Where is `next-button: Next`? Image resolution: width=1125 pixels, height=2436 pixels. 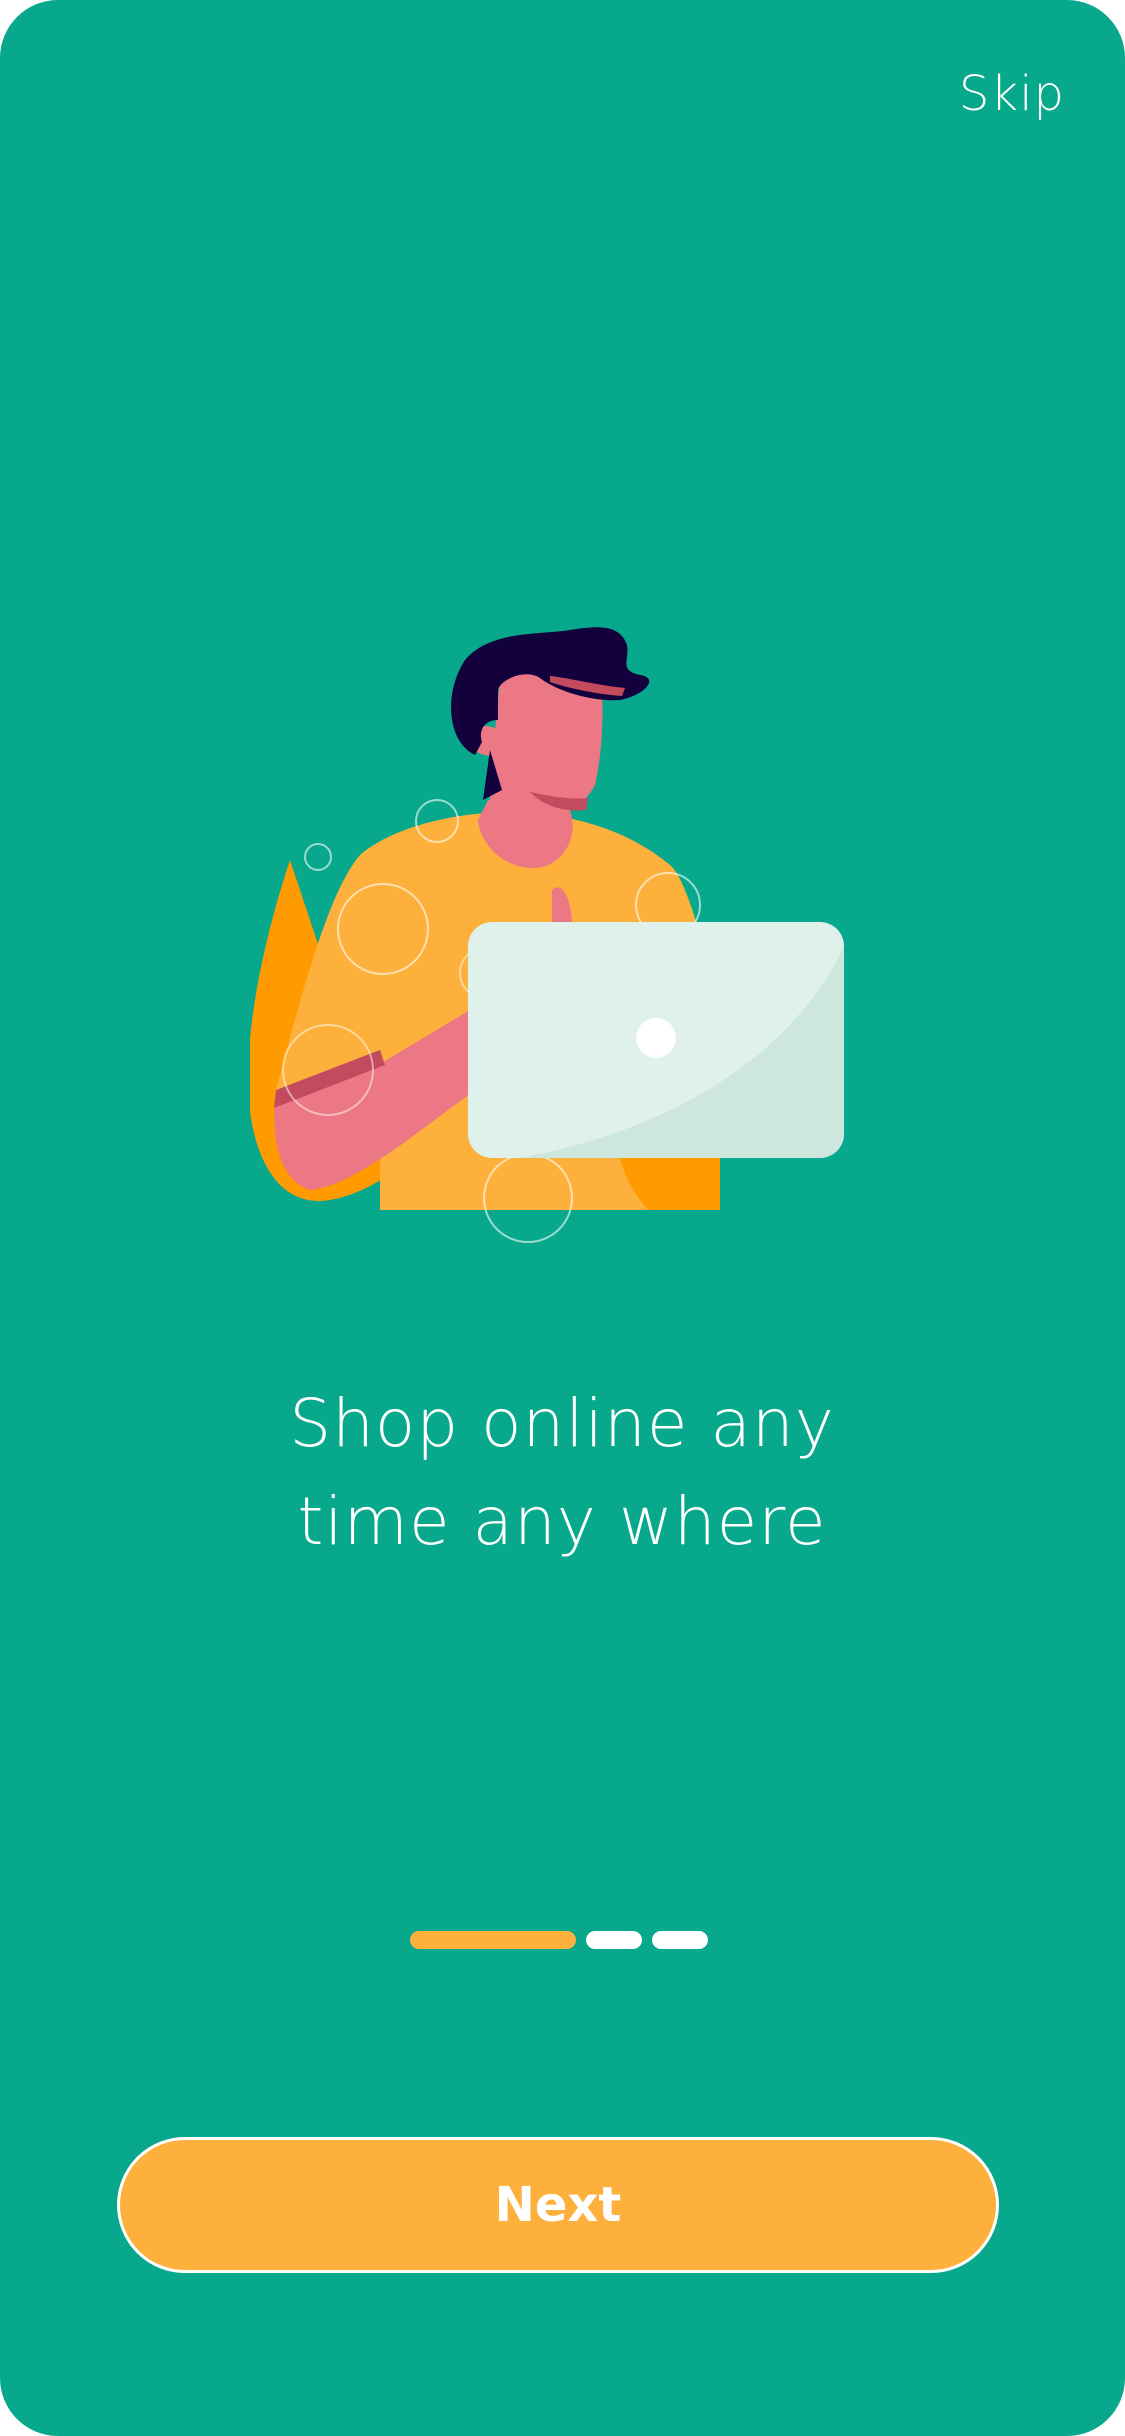
next-button: Next is located at coordinates (558, 2205).